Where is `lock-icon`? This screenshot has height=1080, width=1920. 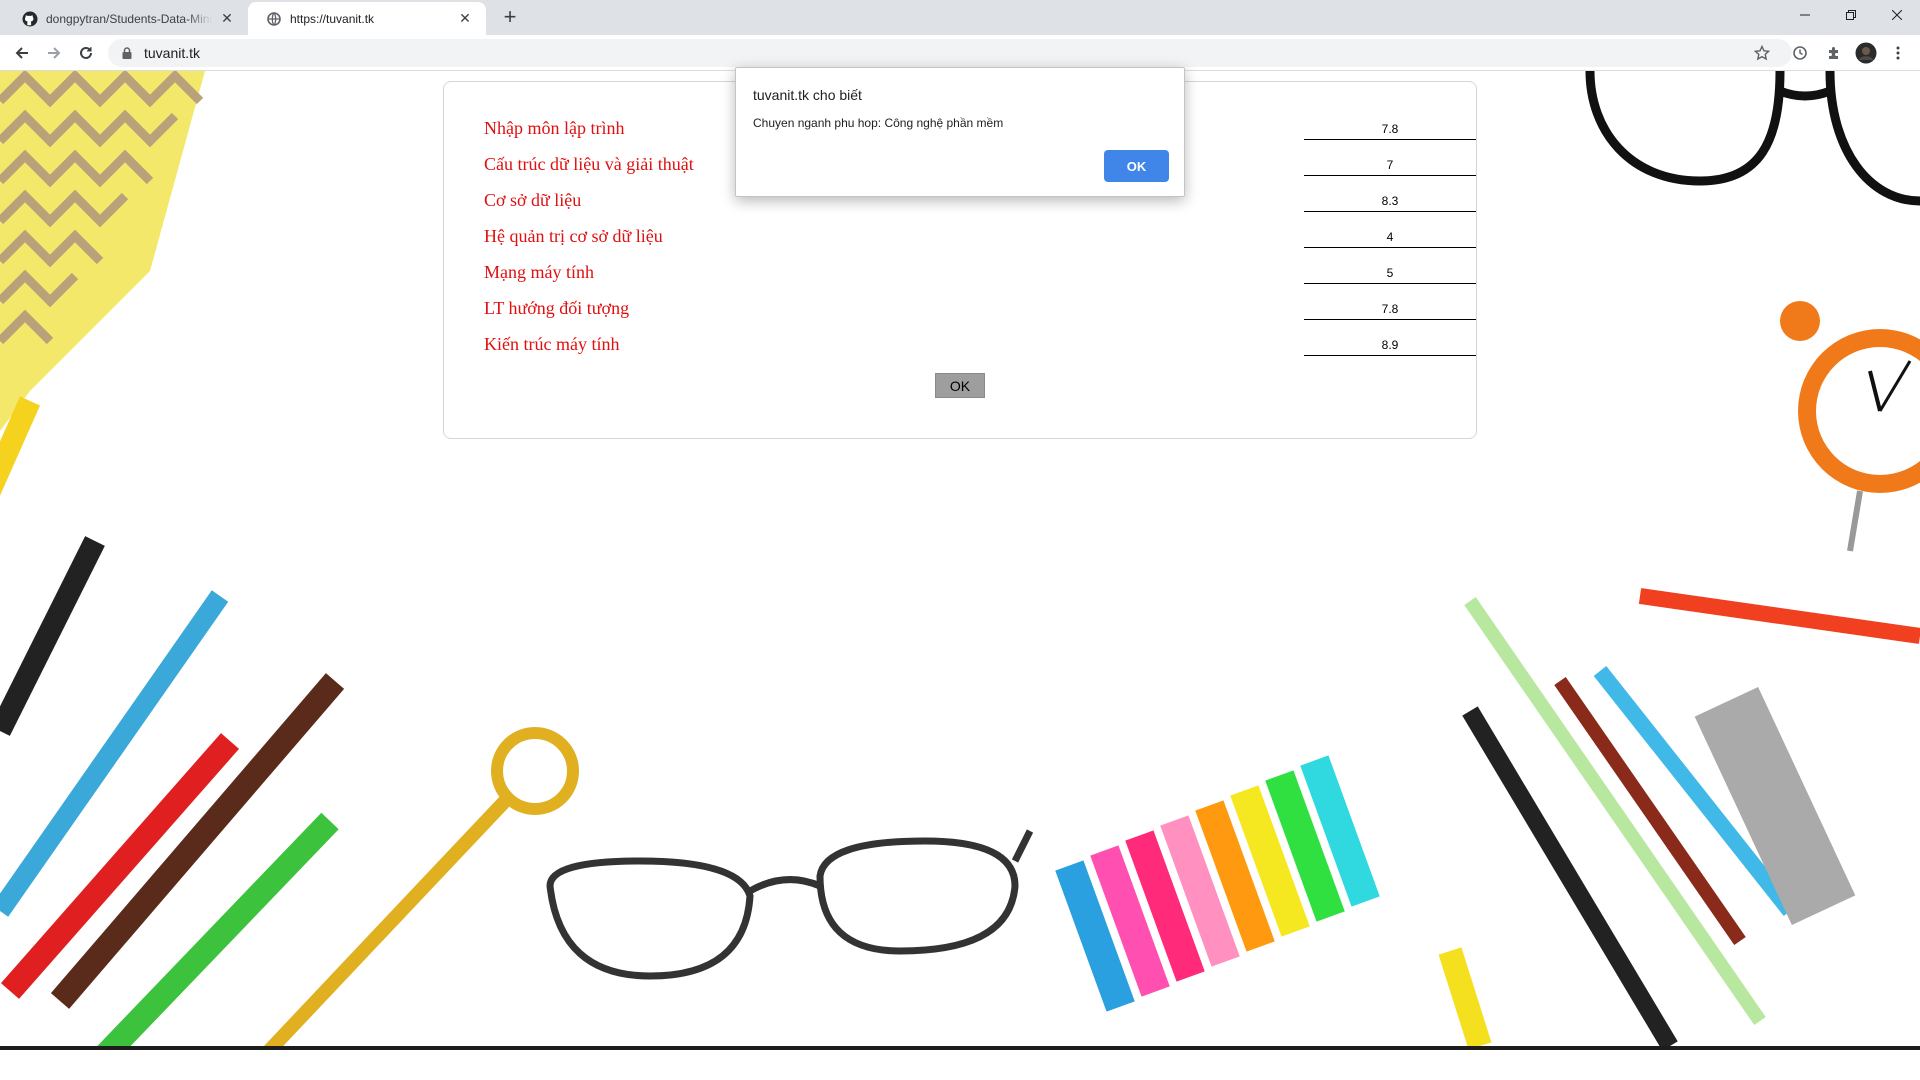
lock-icon is located at coordinates (127, 53).